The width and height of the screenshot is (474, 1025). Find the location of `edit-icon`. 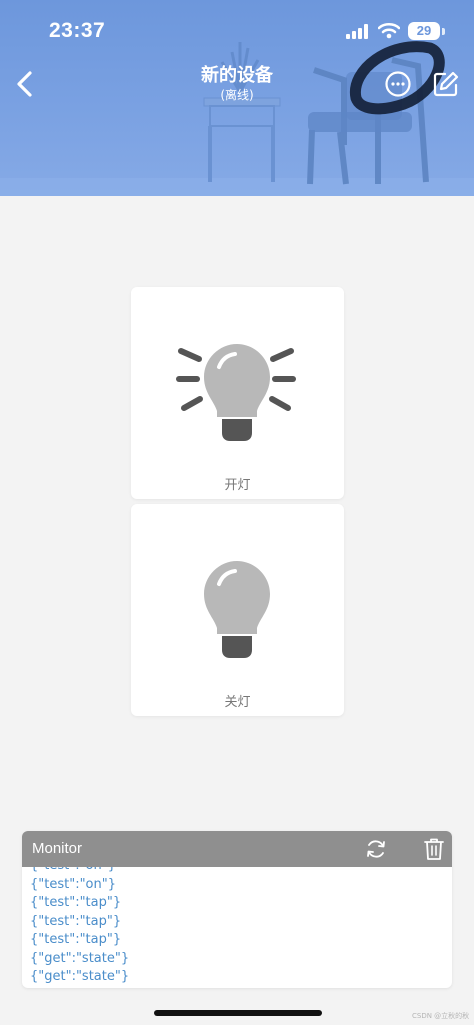

edit-icon is located at coordinates (446, 84).